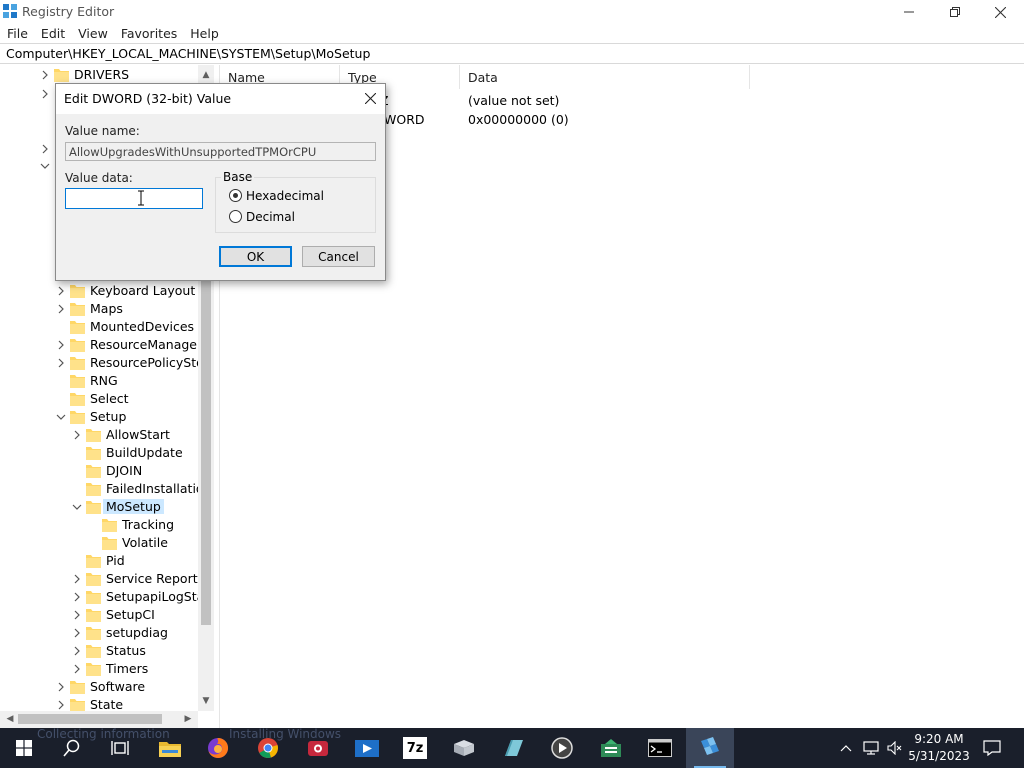 The image size is (1024, 768). Describe the element at coordinates (99, 687) in the screenshot. I see `tree-item: Software` at that location.